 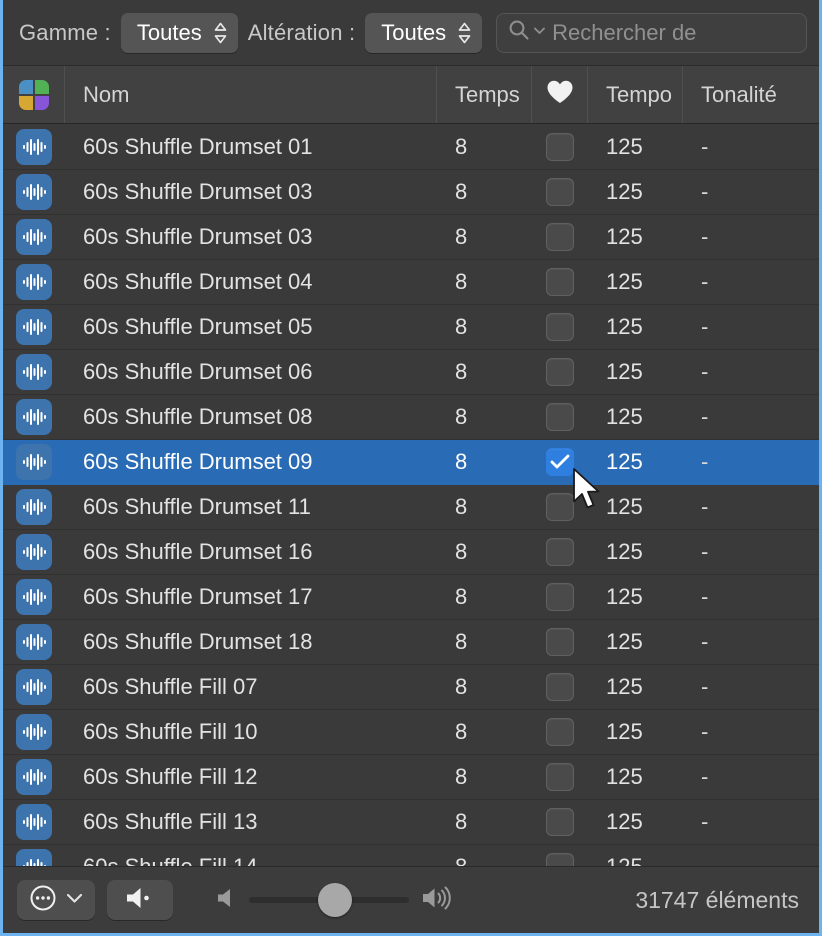 I want to click on mute-button, so click(x=140, y=900).